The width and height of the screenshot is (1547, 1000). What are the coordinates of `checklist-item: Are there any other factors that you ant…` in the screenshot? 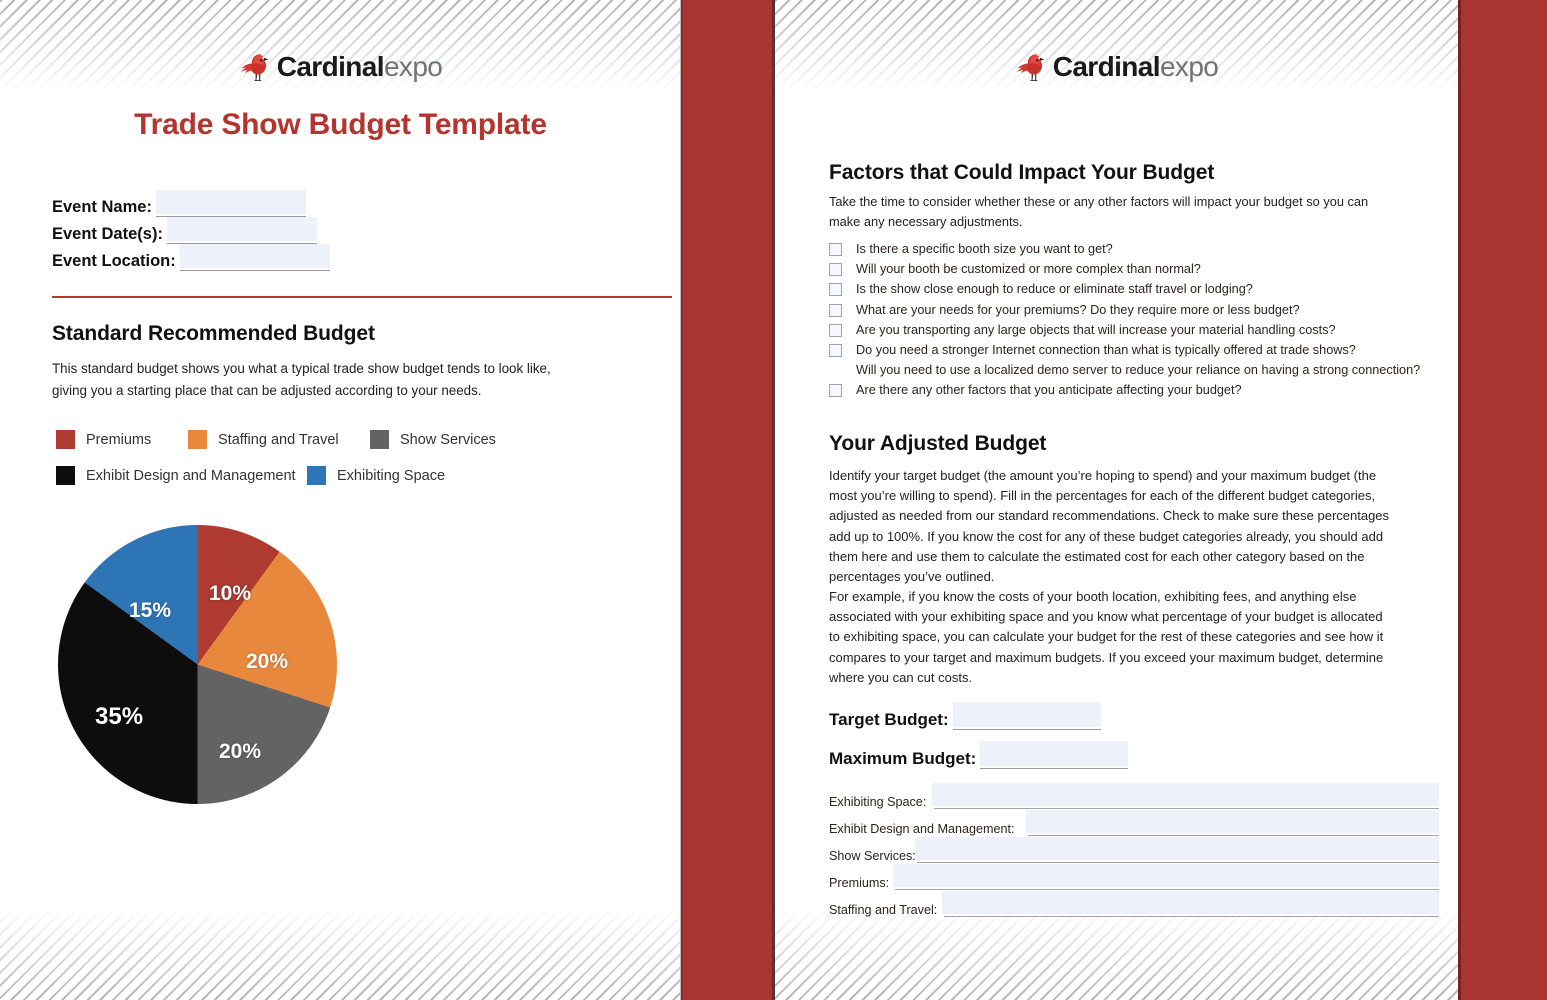 It's located at (1119, 391).